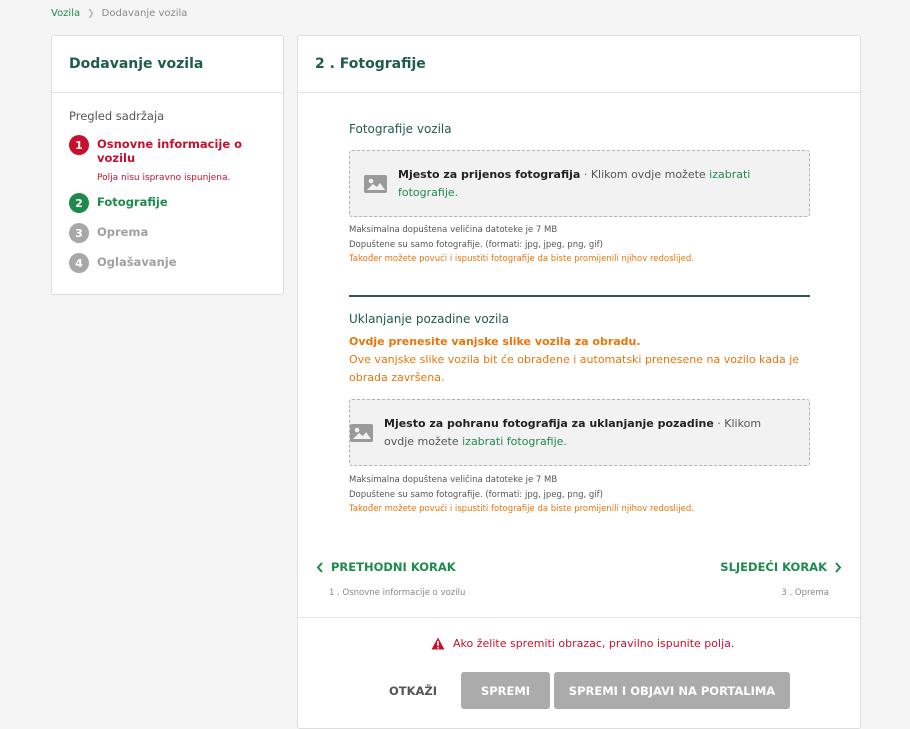 This screenshot has width=910, height=729. I want to click on chevron-right-icon, so click(838, 567).